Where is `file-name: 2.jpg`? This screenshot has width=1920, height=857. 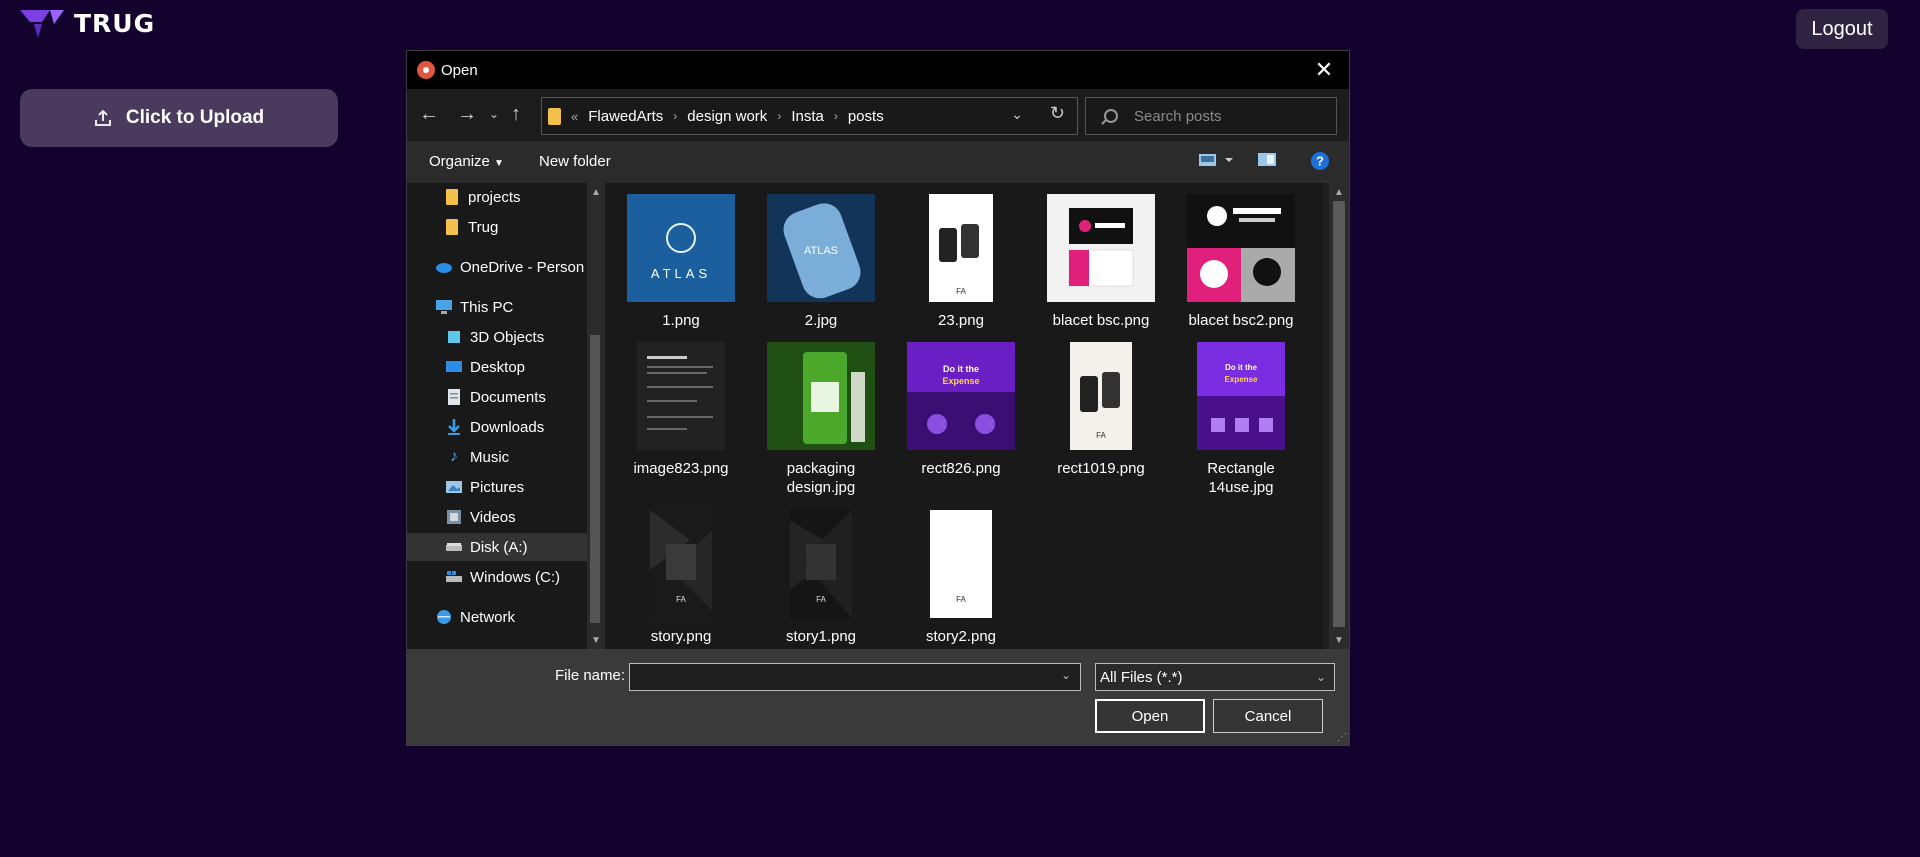 file-name: 2.jpg is located at coordinates (821, 320).